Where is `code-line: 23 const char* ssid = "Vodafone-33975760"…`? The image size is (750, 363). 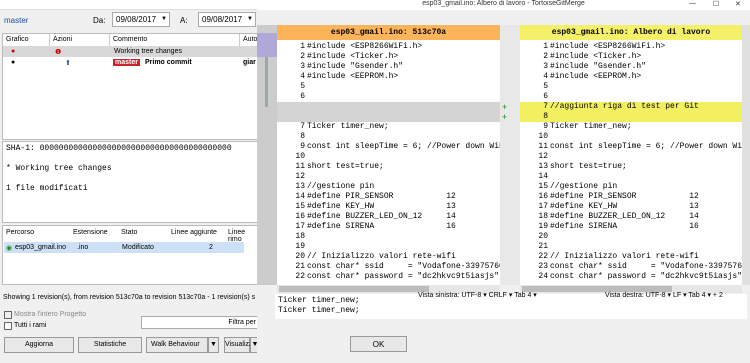
code-line: 23 const char* ssid = "Vodafone-33975760"… is located at coordinates (631, 267).